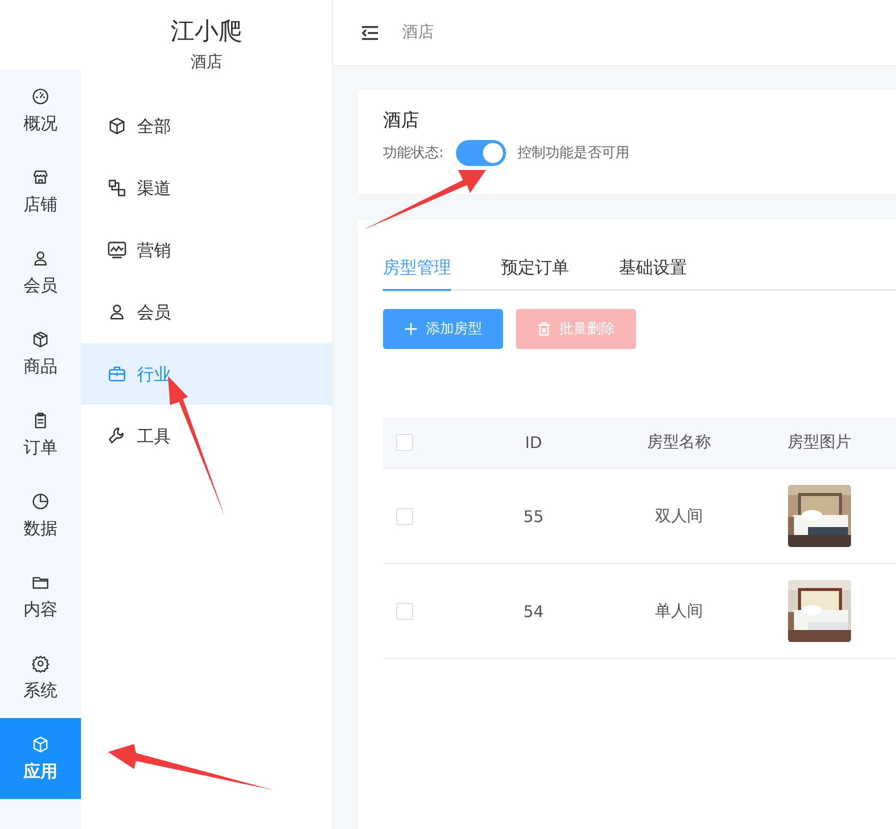  What do you see at coordinates (411, 329) in the screenshot?
I see `plus-icon` at bounding box center [411, 329].